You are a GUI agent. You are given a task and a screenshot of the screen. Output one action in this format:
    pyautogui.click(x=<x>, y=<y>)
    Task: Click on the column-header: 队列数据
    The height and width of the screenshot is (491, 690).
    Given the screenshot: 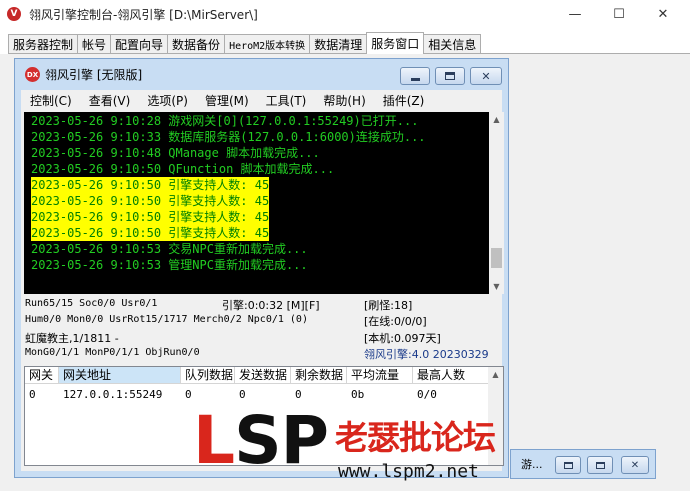 What is the action you would take?
    pyautogui.click(x=208, y=375)
    